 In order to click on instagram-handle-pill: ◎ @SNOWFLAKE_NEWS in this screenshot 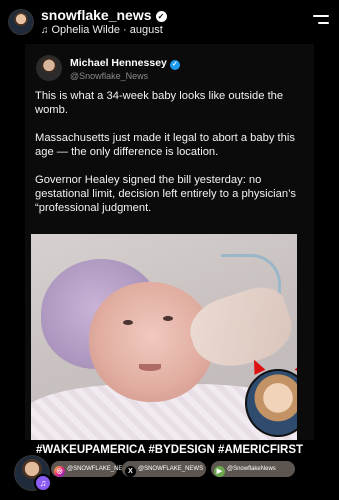, I will do `click(91, 469)`.